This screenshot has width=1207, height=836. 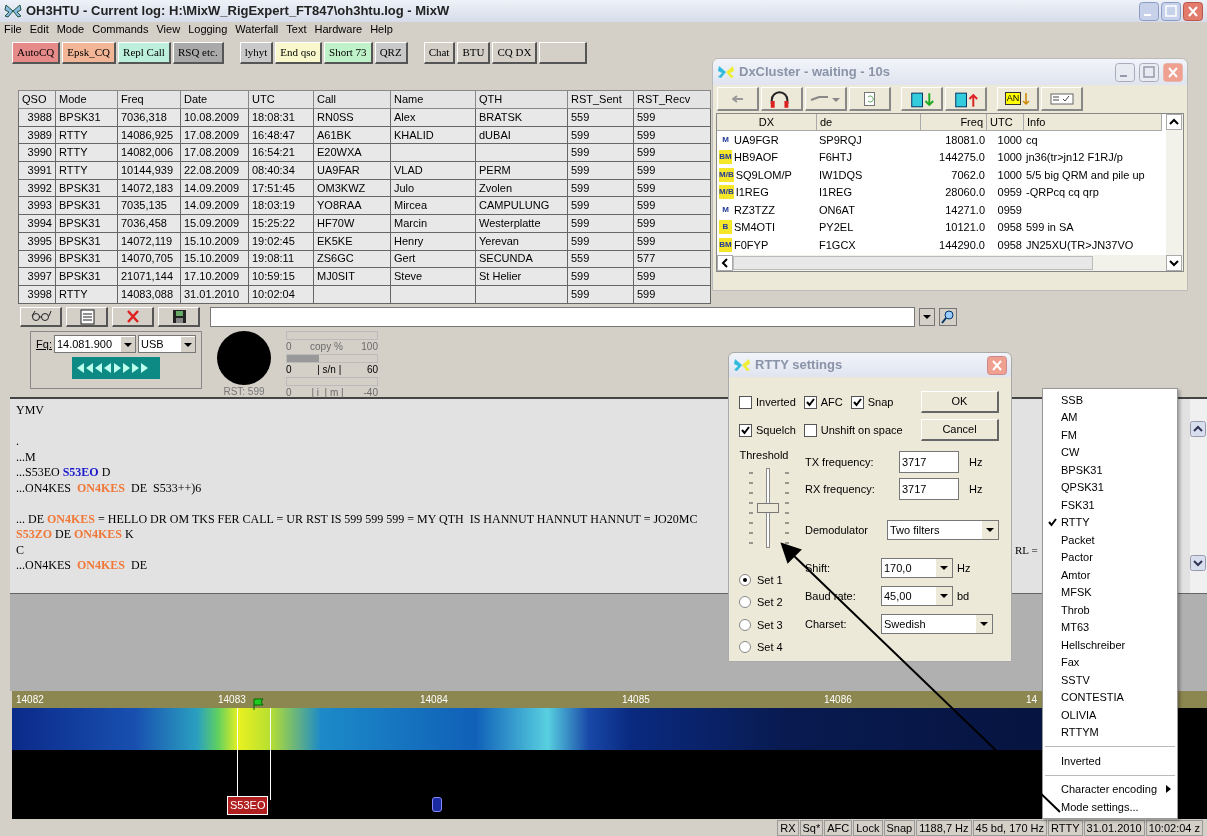 I want to click on column-header: QTH, so click(x=521, y=99).